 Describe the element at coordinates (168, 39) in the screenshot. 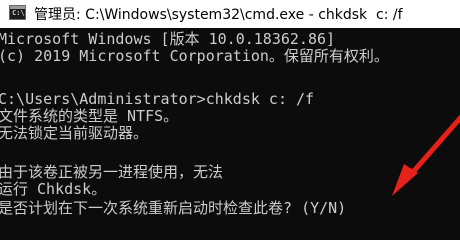

I see `console-line-version: Microsoft Windows [版本 10.0.18362.86]` at that location.